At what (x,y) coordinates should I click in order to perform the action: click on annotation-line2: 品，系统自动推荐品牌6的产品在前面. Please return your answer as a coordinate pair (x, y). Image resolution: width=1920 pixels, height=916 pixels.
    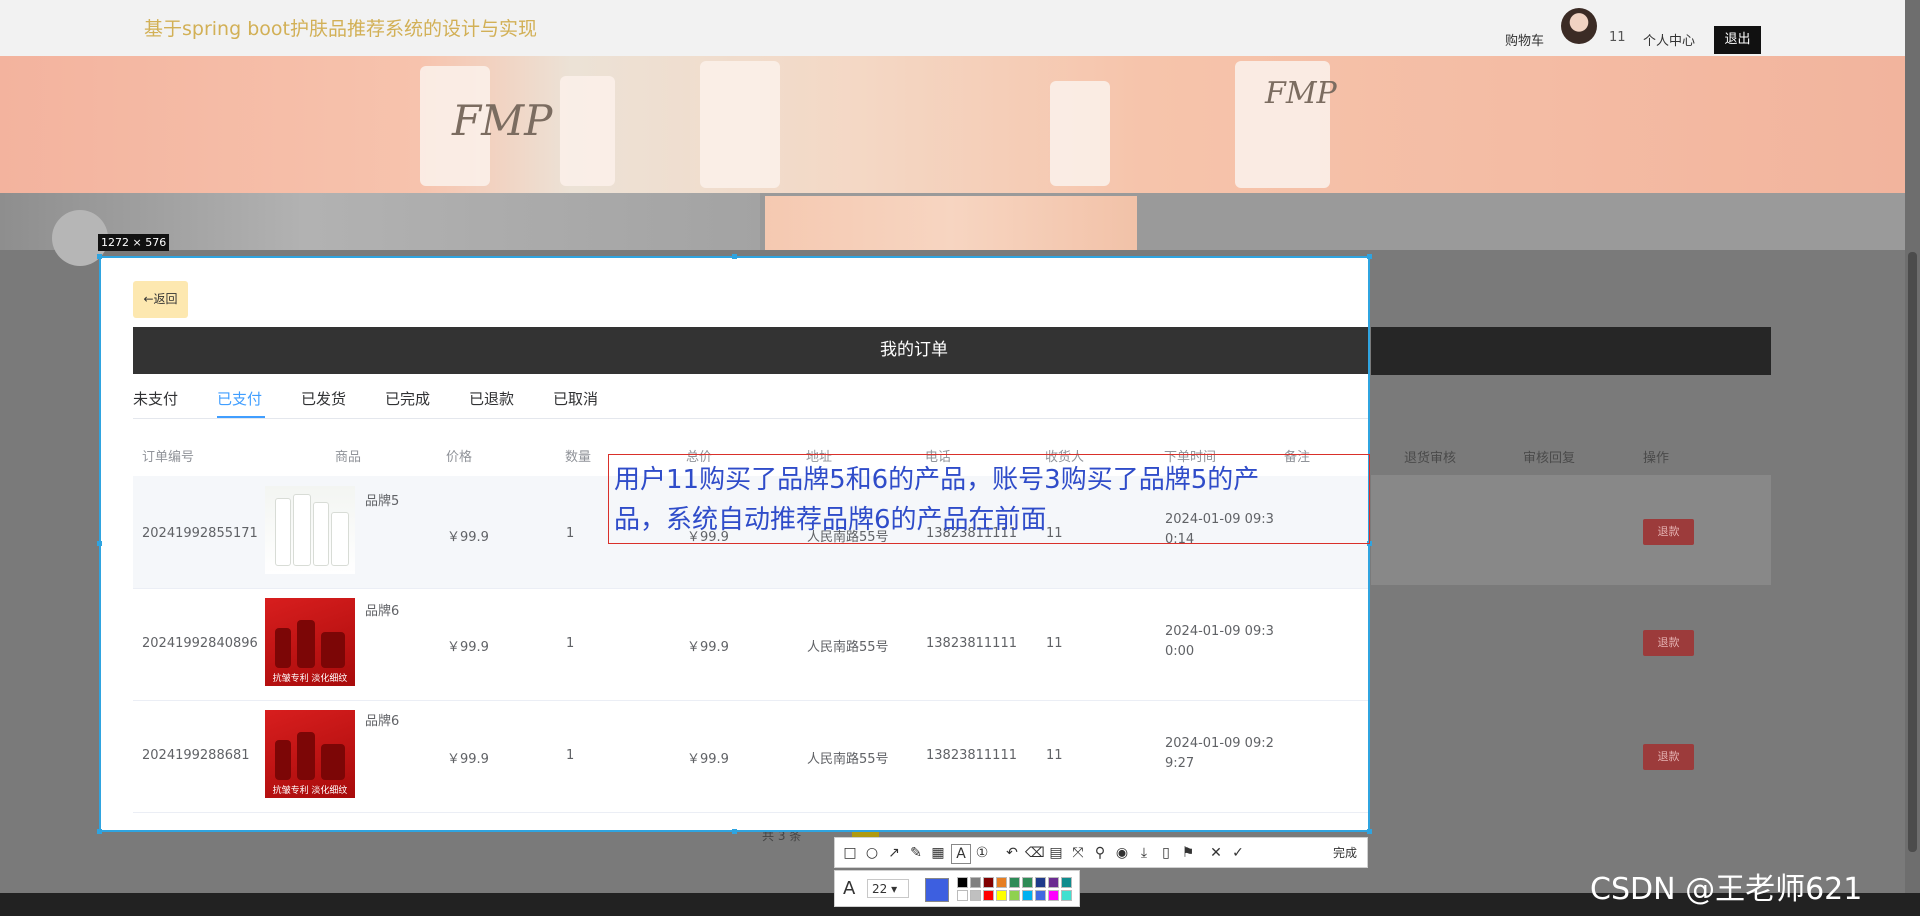
    Looking at the image, I should click on (830, 520).